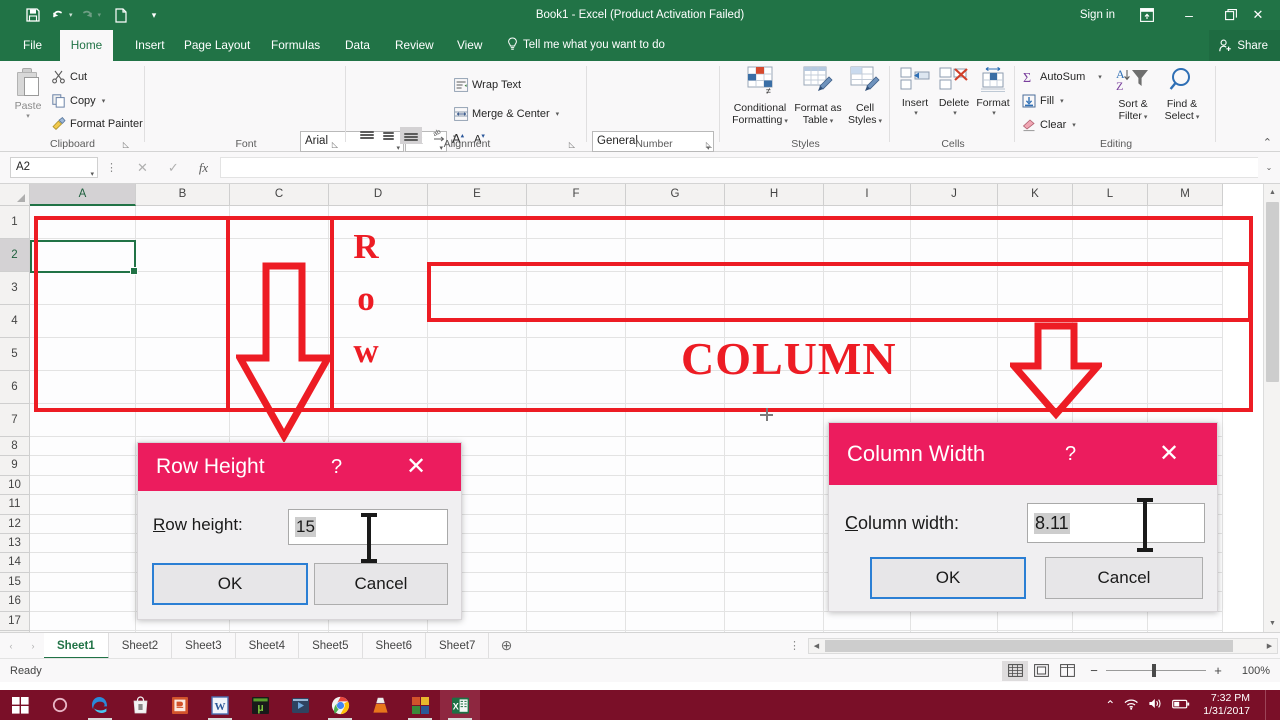 The height and width of the screenshot is (720, 1280). What do you see at coordinates (15, 447) in the screenshot?
I see `row-header-8: 8` at bounding box center [15, 447].